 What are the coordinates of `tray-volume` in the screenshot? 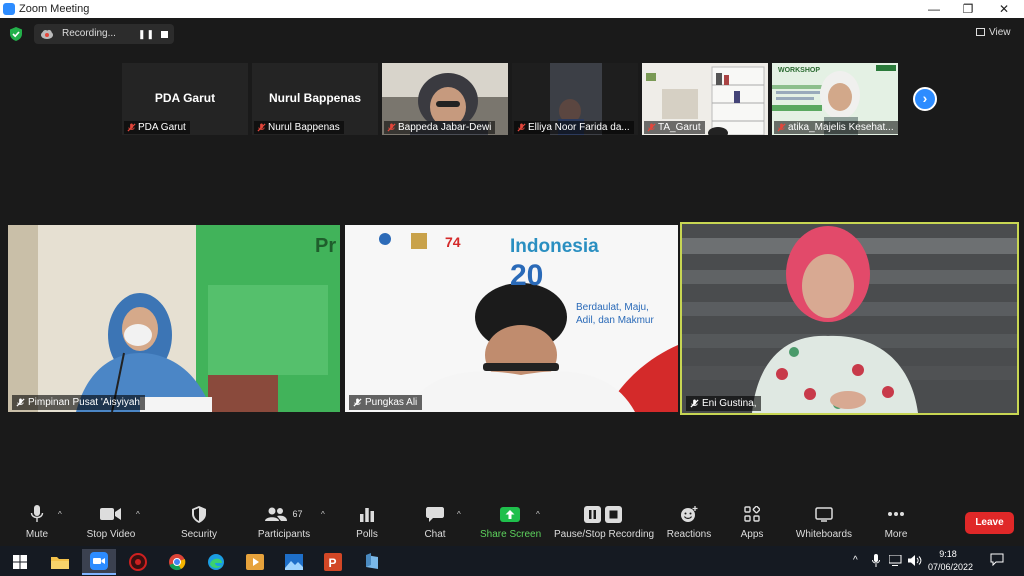 It's located at (915, 562).